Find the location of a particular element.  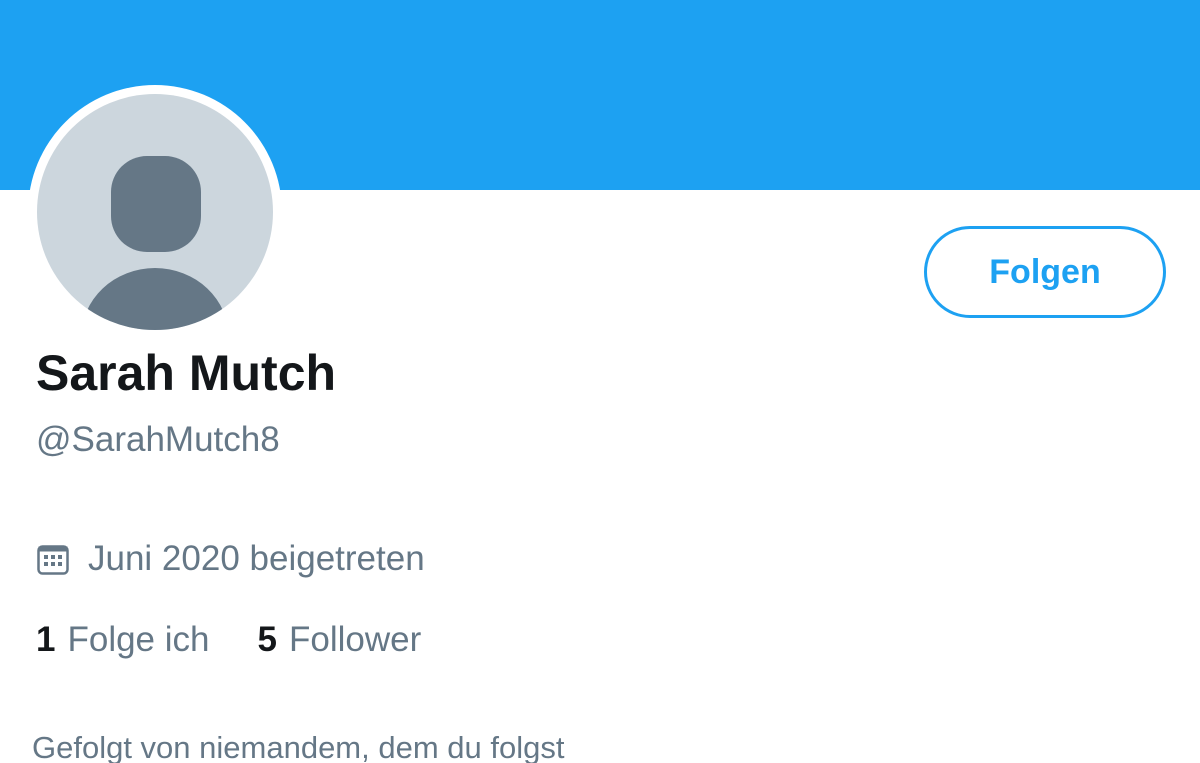

follow-button: Folgen is located at coordinates (1045, 272).